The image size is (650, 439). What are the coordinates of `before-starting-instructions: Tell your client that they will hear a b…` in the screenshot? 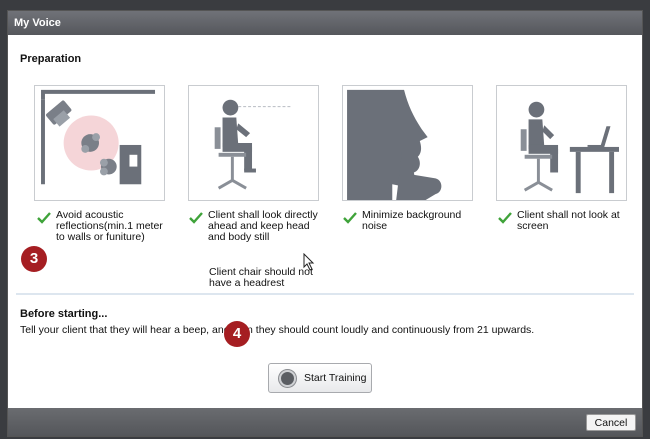 It's located at (277, 330).